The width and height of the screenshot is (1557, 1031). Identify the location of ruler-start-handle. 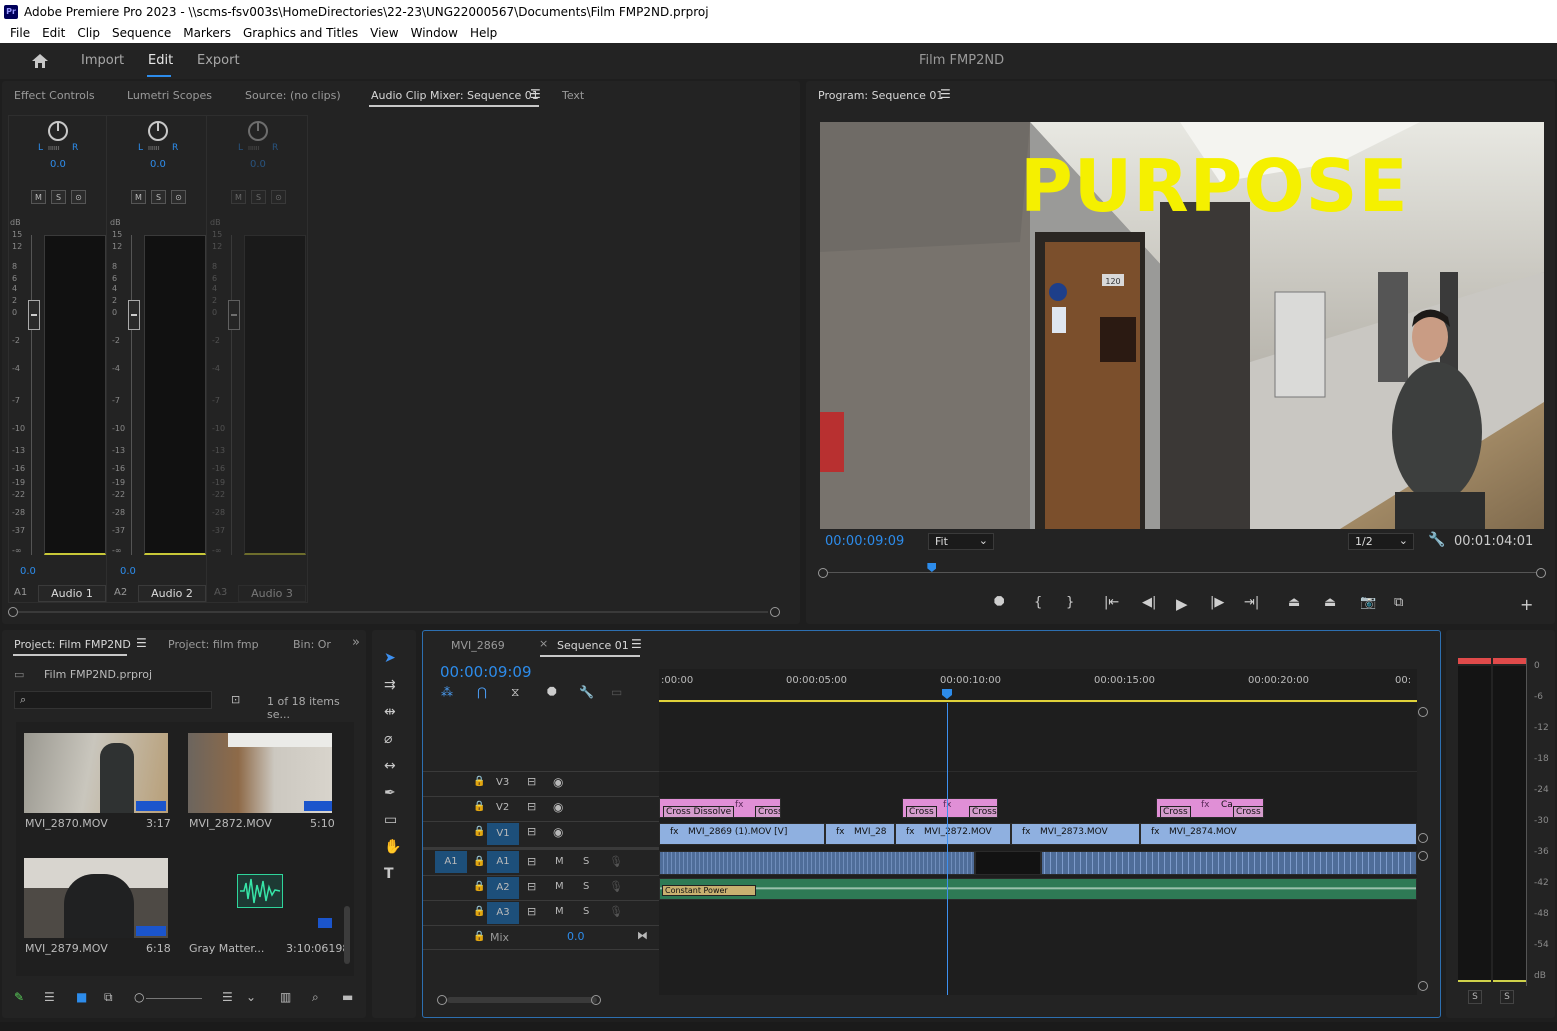
(823, 573).